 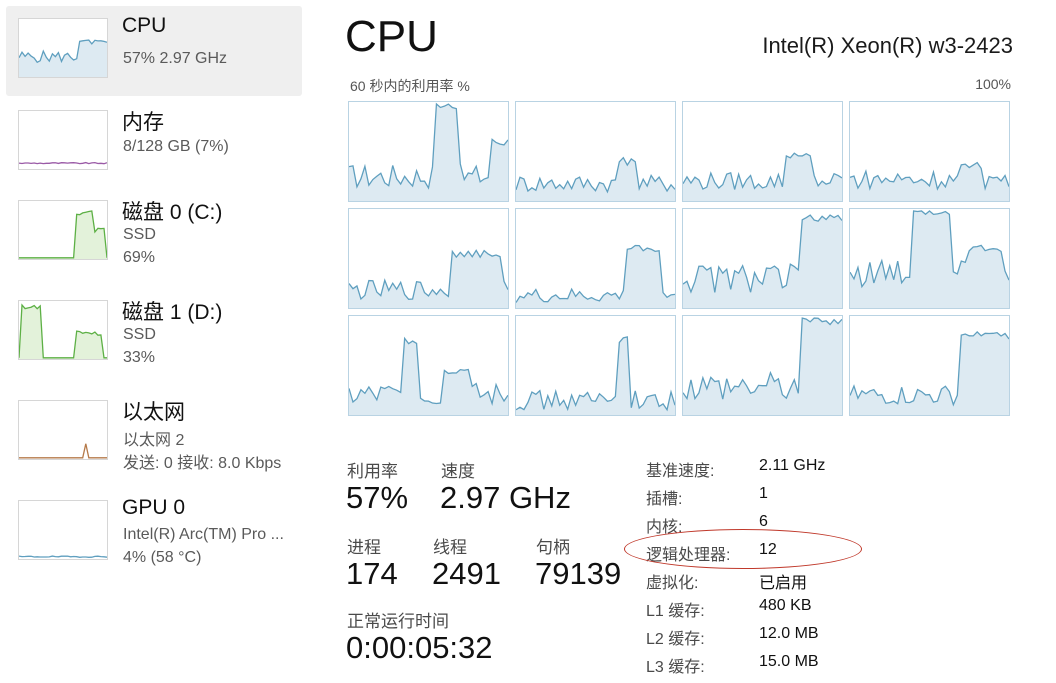 I want to click on cpu-usage-graph-icon, so click(x=63, y=48).